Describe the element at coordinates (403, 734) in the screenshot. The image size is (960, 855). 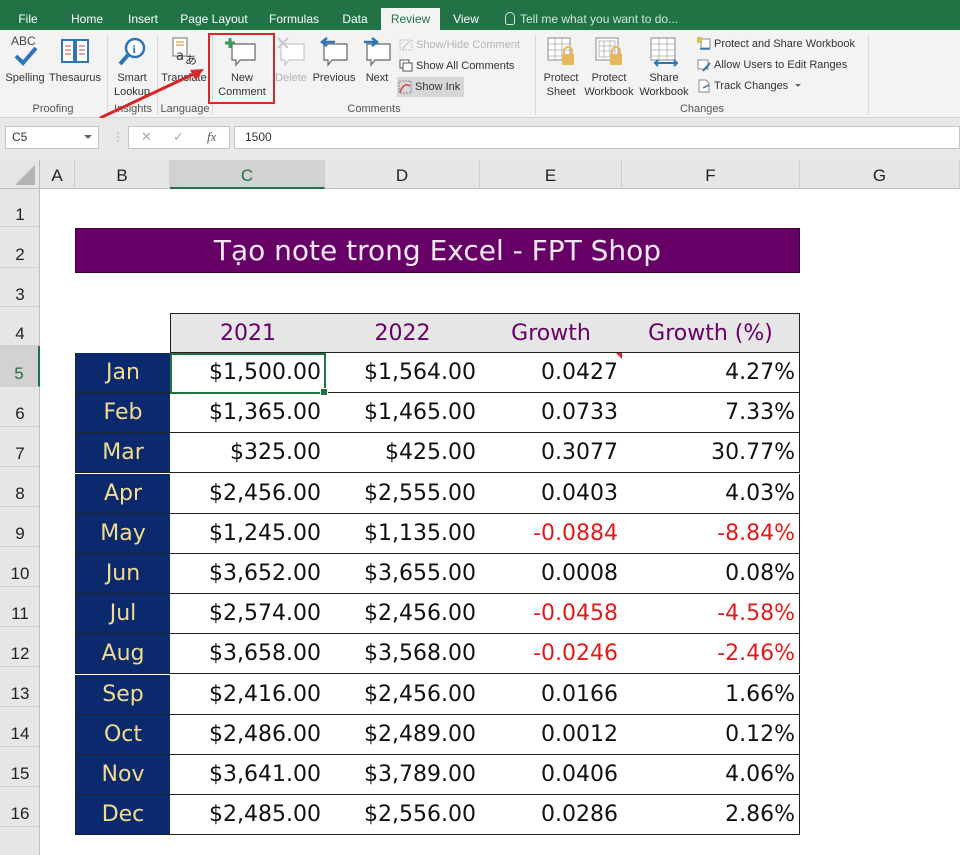
I see `y2022-cell: $2,489.00` at that location.